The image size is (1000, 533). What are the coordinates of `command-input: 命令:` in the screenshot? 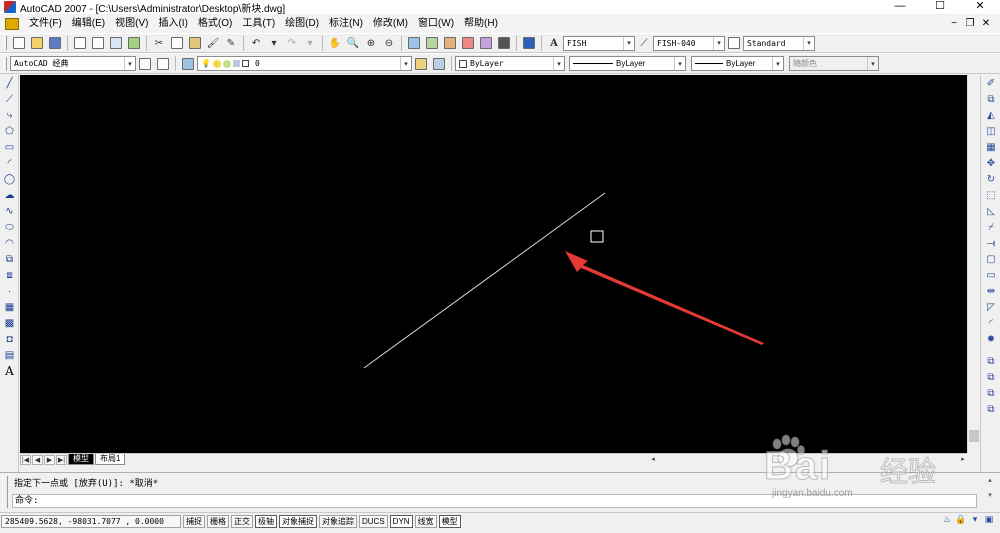 It's located at (494, 501).